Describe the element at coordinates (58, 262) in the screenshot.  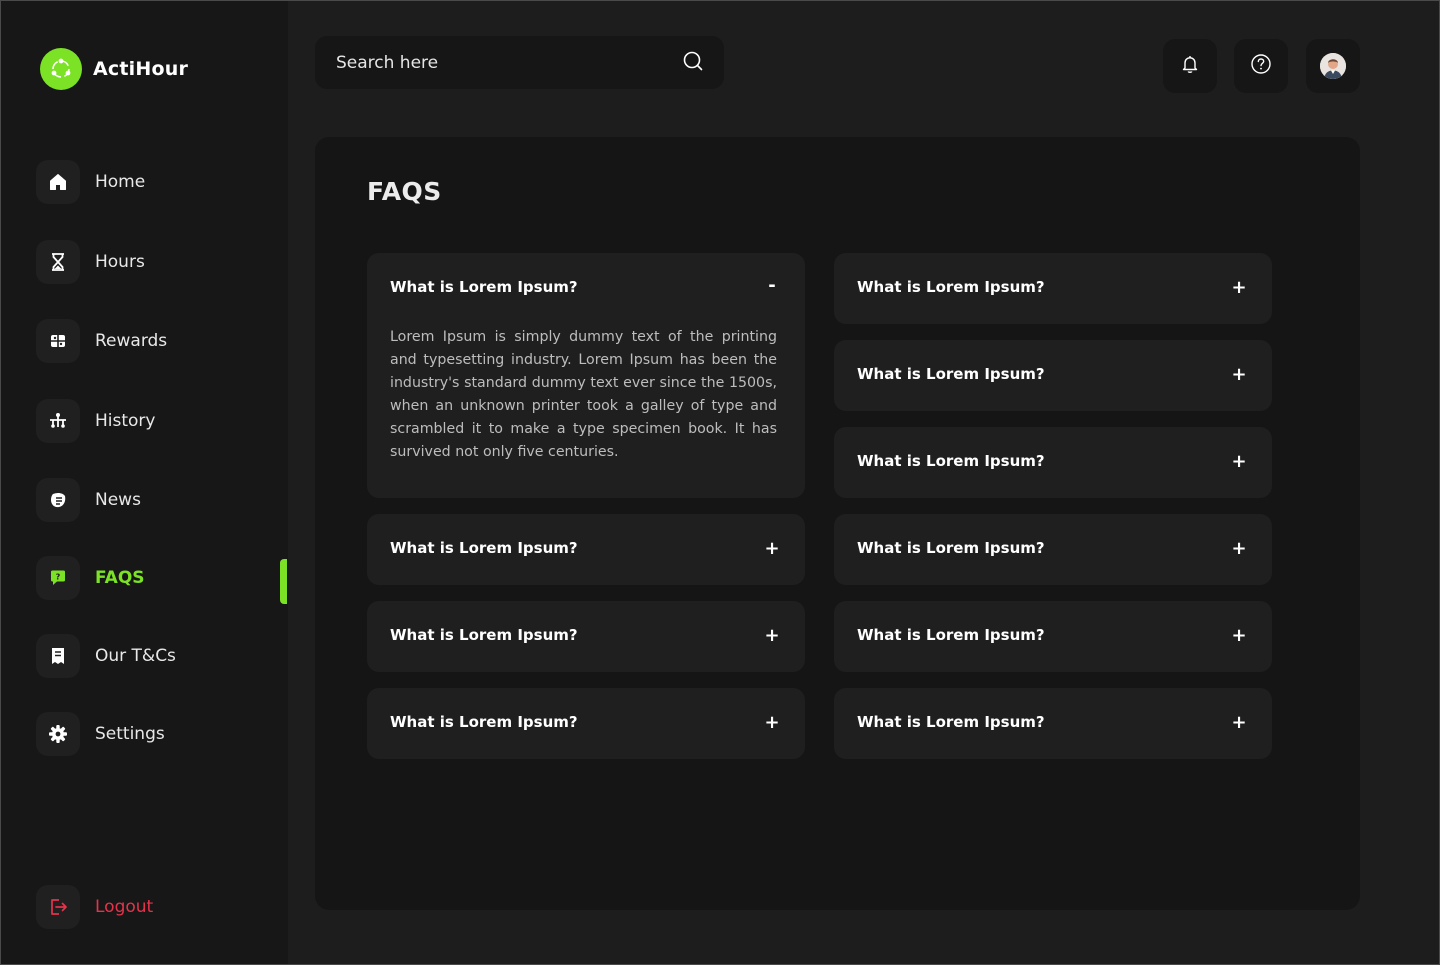
I see `hourglass-icon` at that location.